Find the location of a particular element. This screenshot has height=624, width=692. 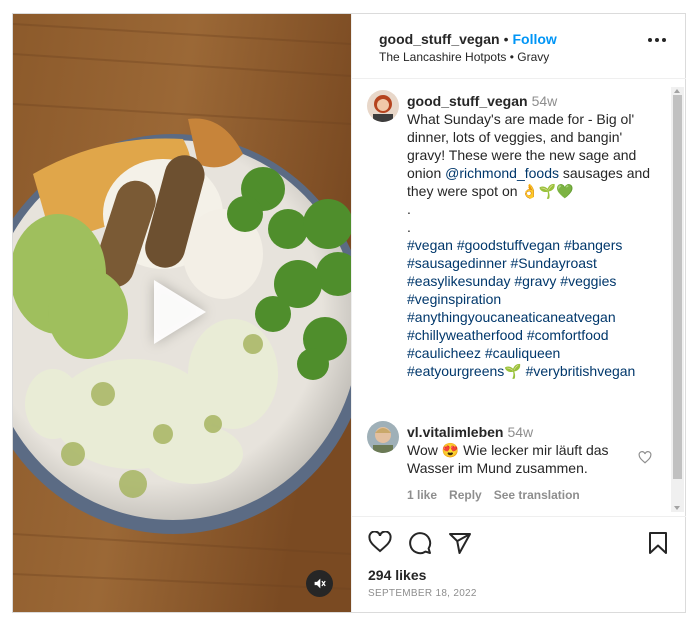

caption-author-line: good_stuff_vegan 54w is located at coordinates (482, 101).